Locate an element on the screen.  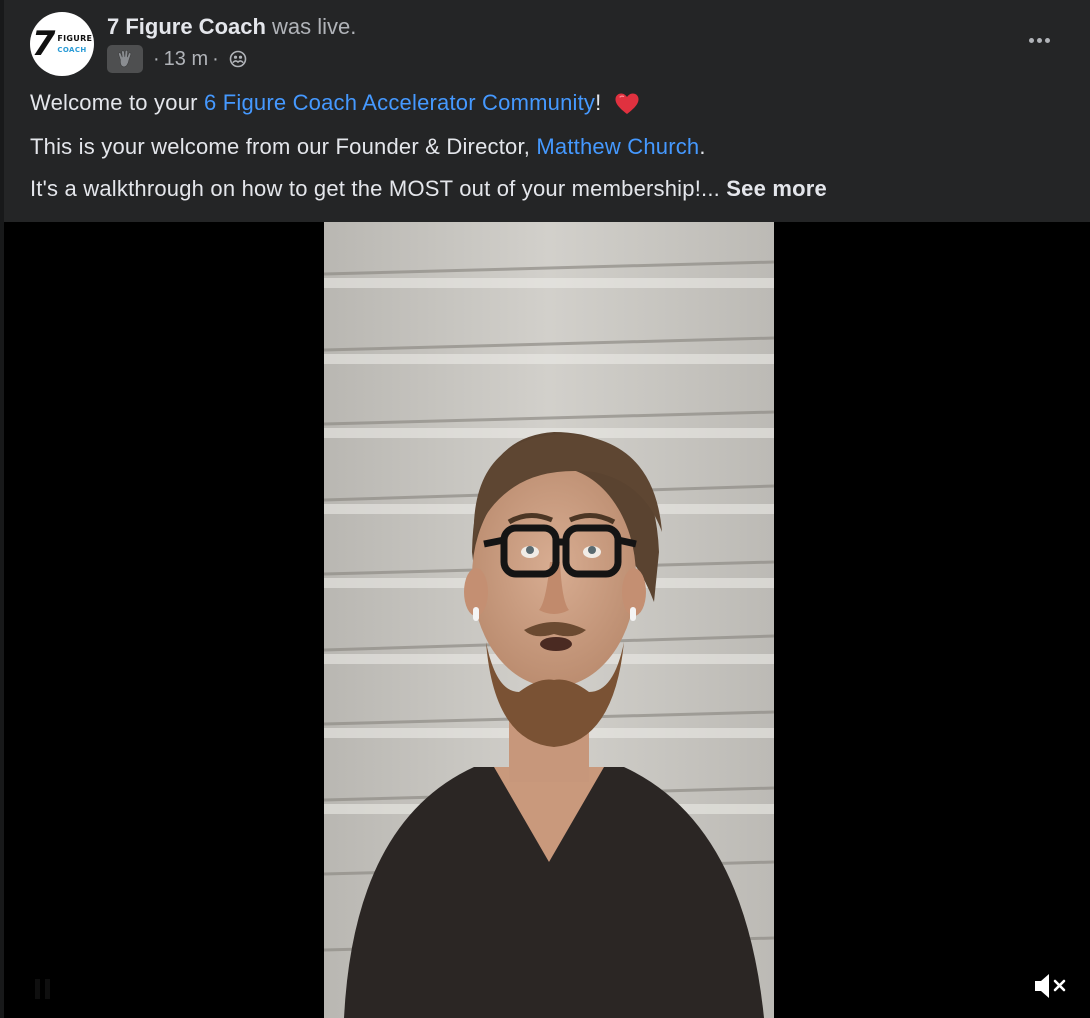
waving-hand-icon is located at coordinates (125, 59).